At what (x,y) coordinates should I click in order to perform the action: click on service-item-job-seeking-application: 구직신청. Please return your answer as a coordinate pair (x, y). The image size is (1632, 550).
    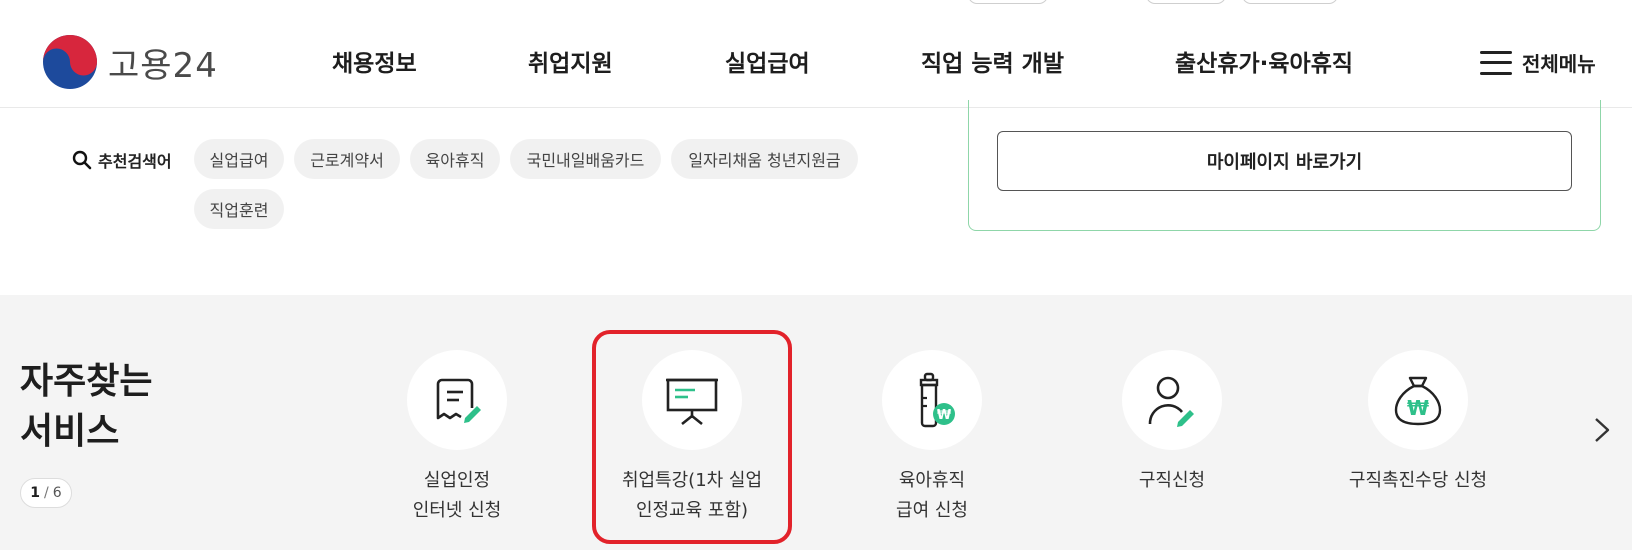
    Looking at the image, I should click on (1172, 423).